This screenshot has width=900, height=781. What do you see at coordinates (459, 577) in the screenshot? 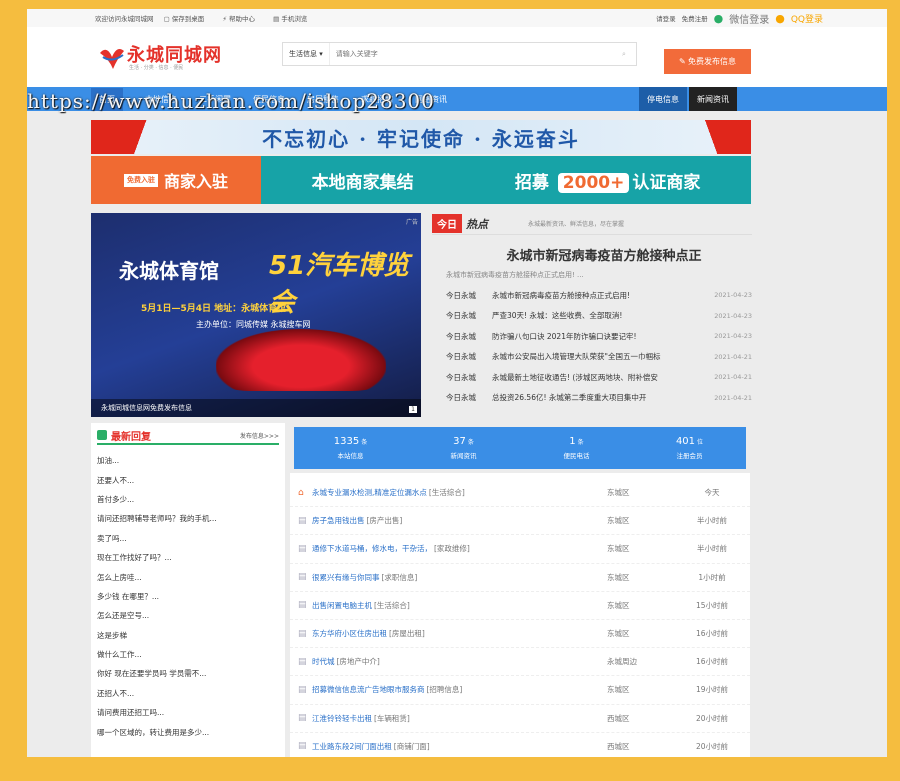
I see `listing-title: 很累兴有缘与你同事 [求职信息]` at bounding box center [459, 577].